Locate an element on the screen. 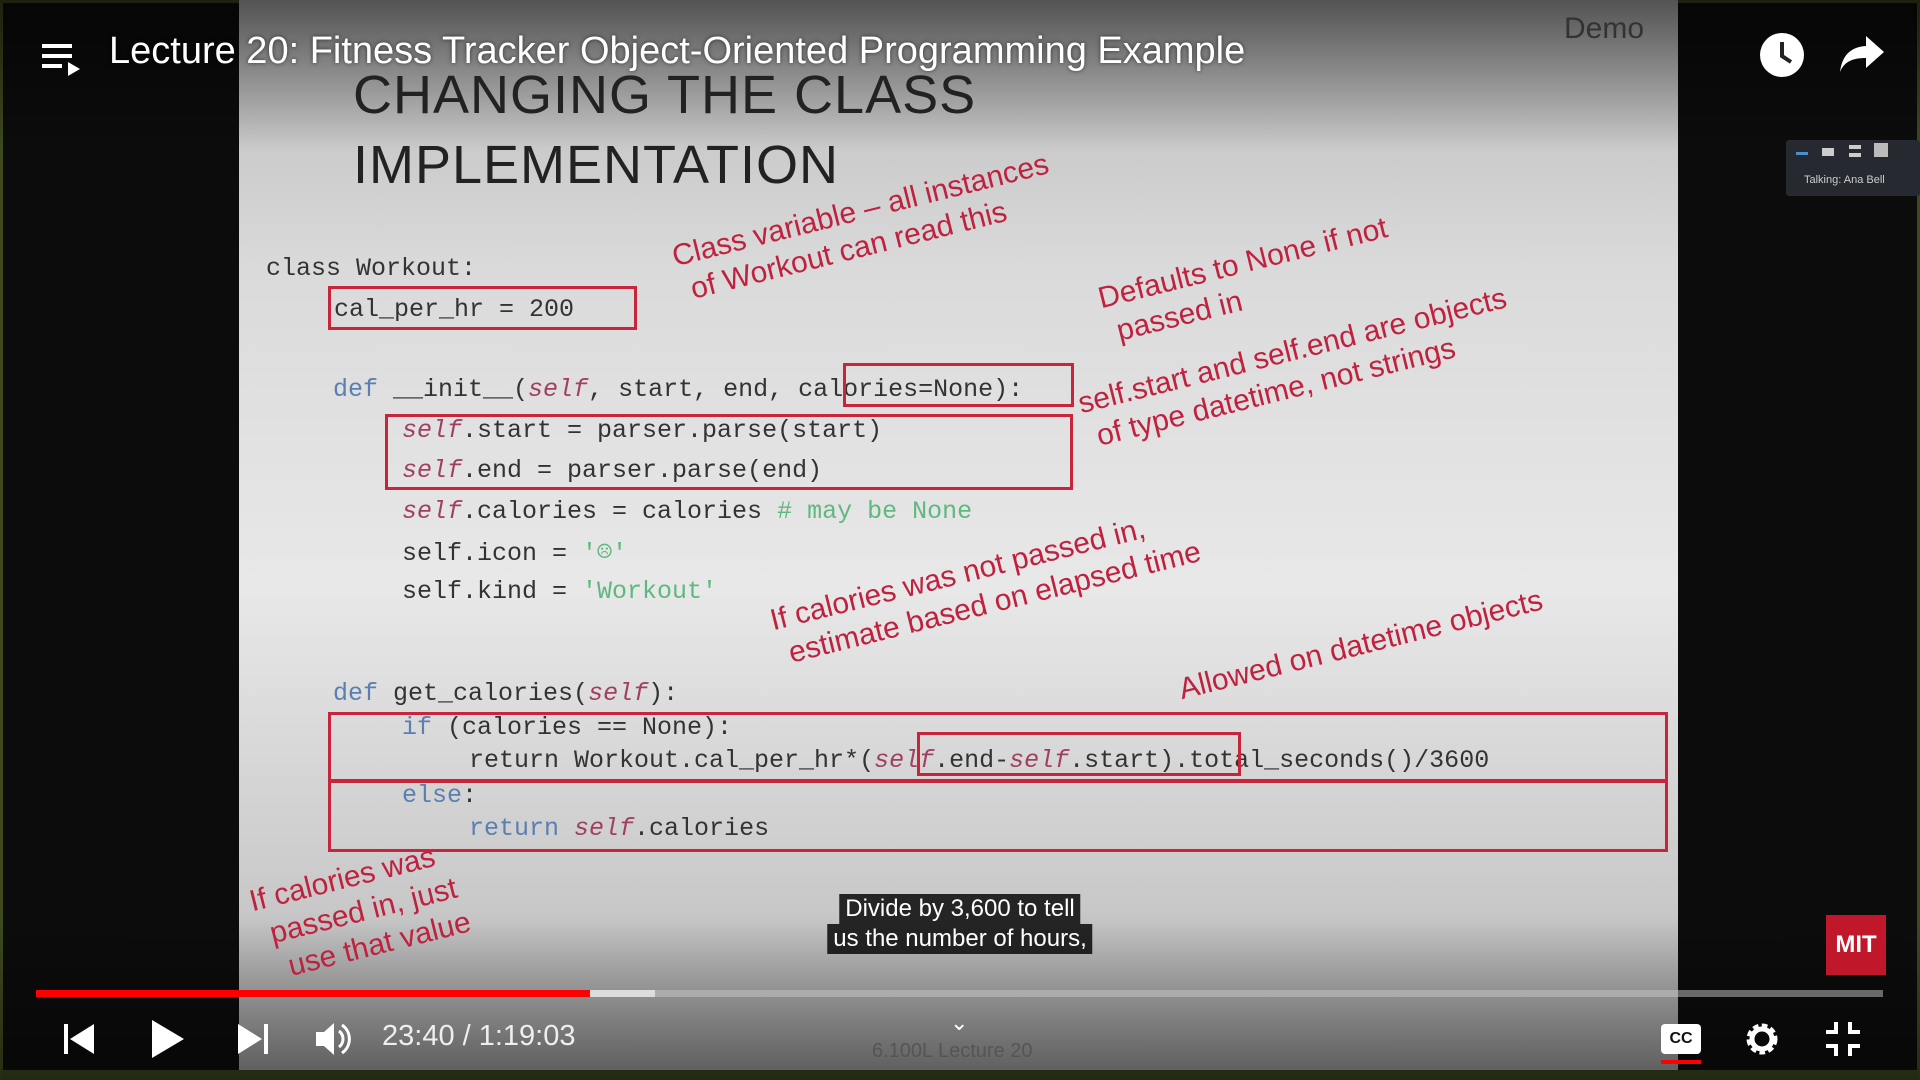  next-icon is located at coordinates (253, 1039).